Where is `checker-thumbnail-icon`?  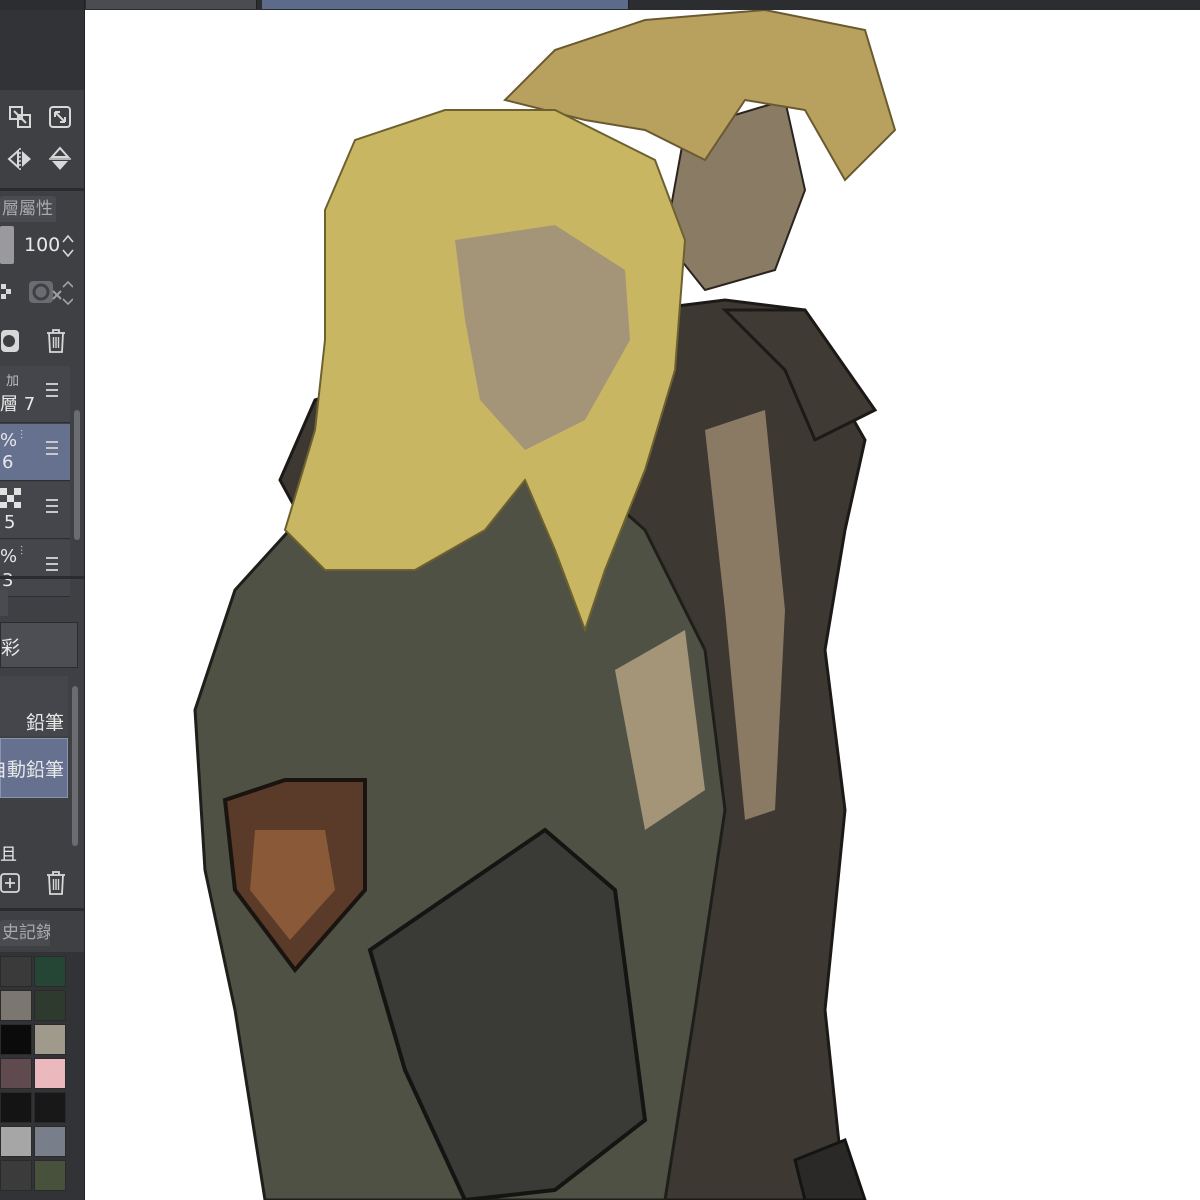
checker-thumbnail-icon is located at coordinates (11, 498).